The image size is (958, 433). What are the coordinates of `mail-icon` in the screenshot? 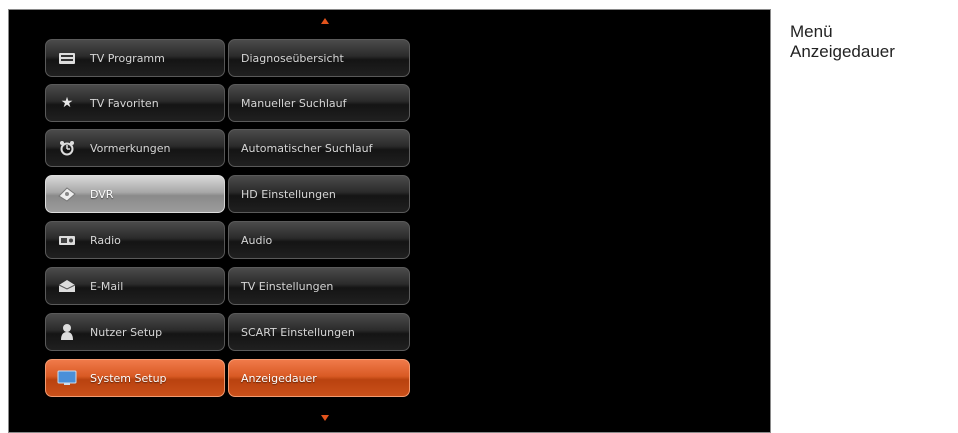 It's located at (67, 286).